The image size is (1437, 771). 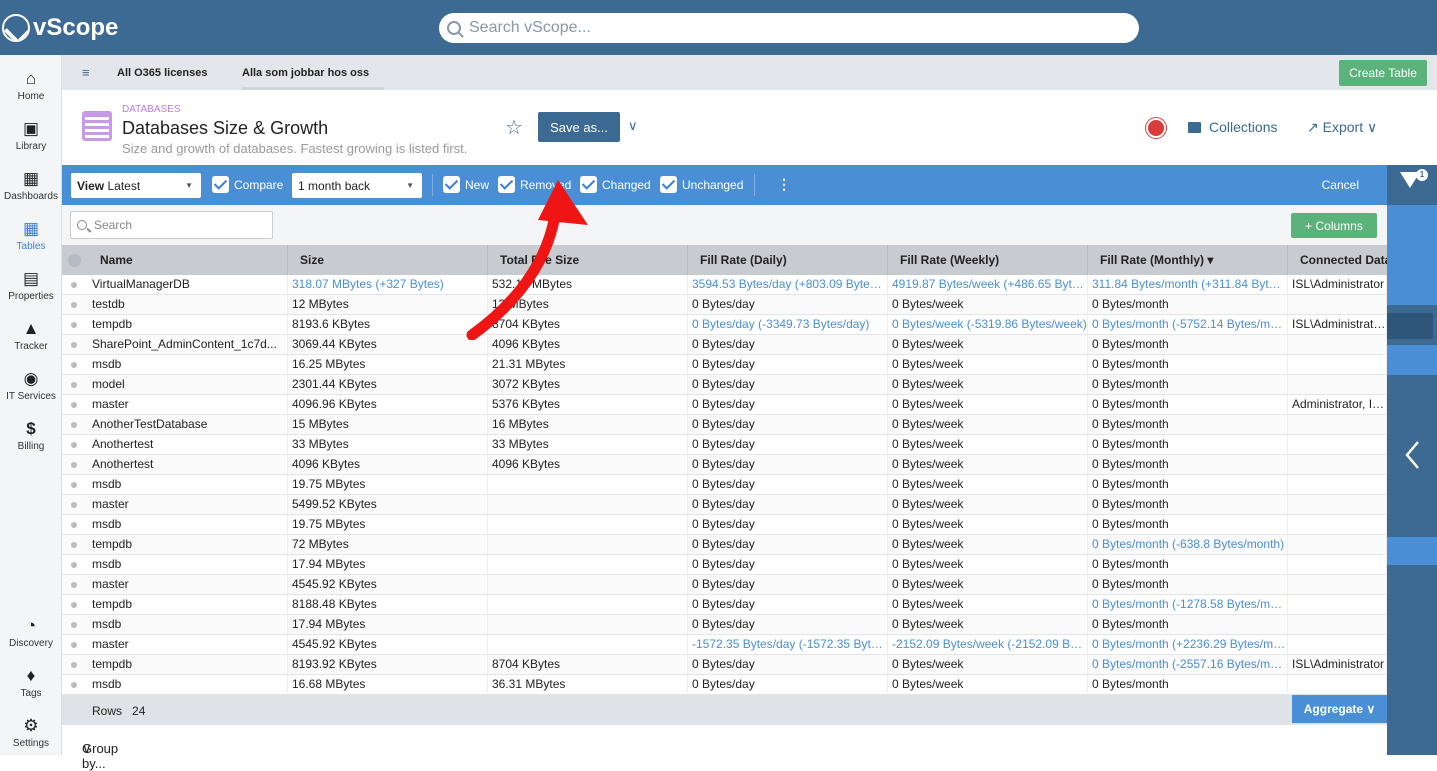 I want to click on cell-connected-data, so click(x=1337, y=605).